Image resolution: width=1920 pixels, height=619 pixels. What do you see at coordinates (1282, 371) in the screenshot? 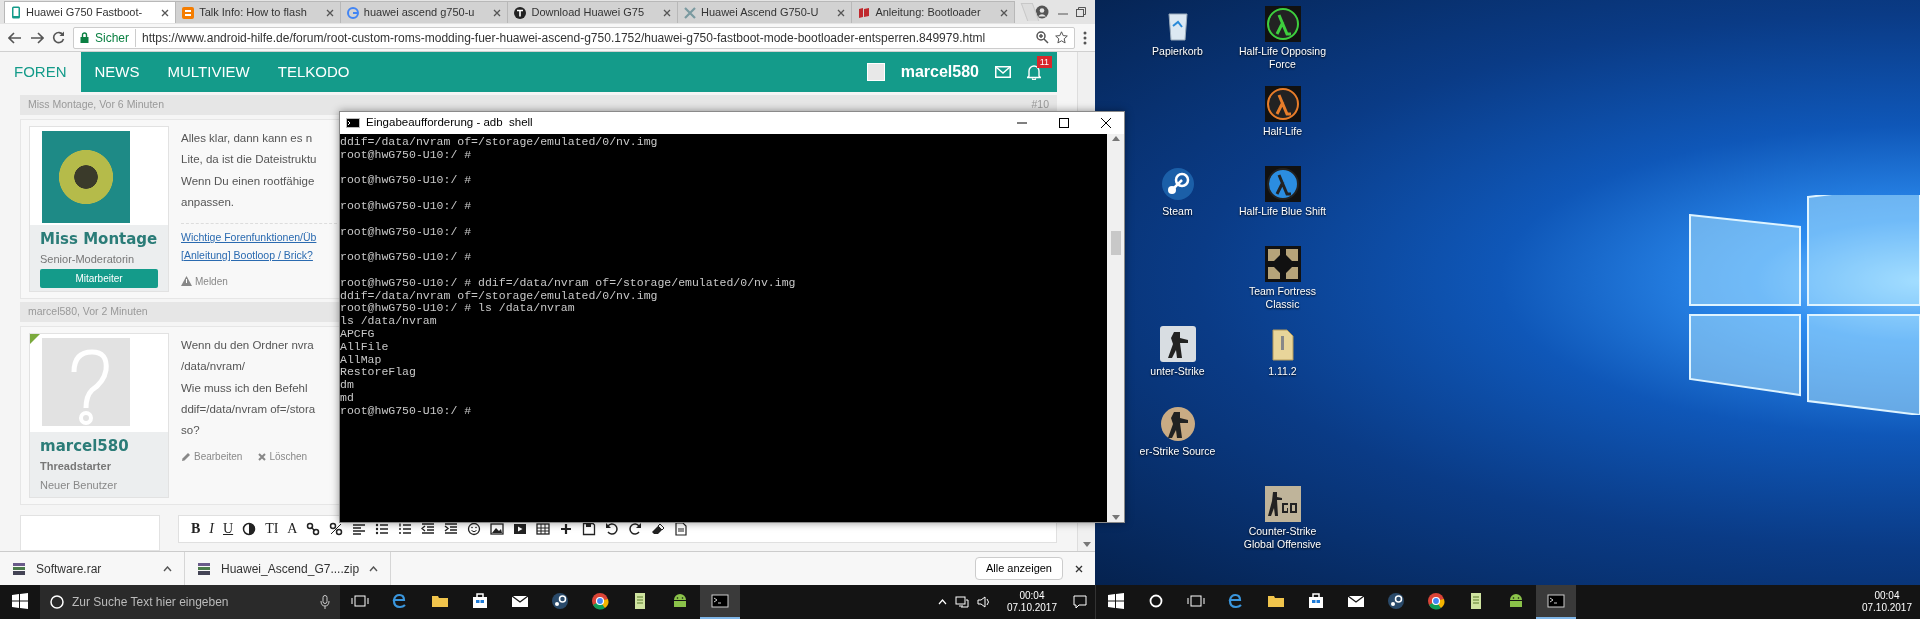
I see `desktop-icon-label: 1.11.2` at bounding box center [1282, 371].